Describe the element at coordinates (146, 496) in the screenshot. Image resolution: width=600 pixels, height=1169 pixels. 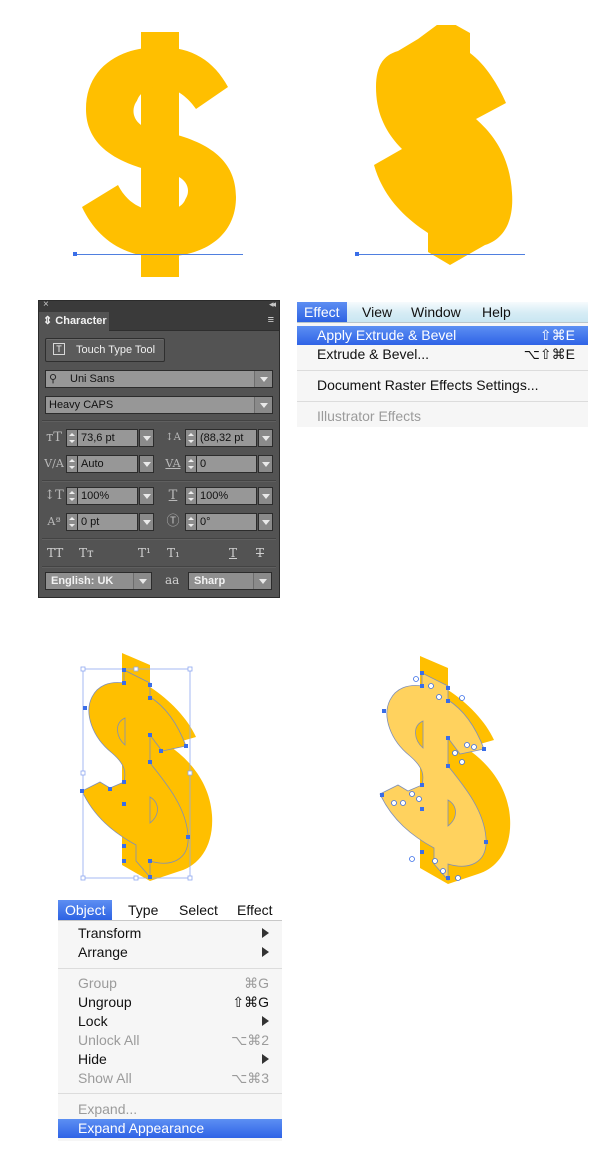
I see `vertical-scale-dropdown` at that location.